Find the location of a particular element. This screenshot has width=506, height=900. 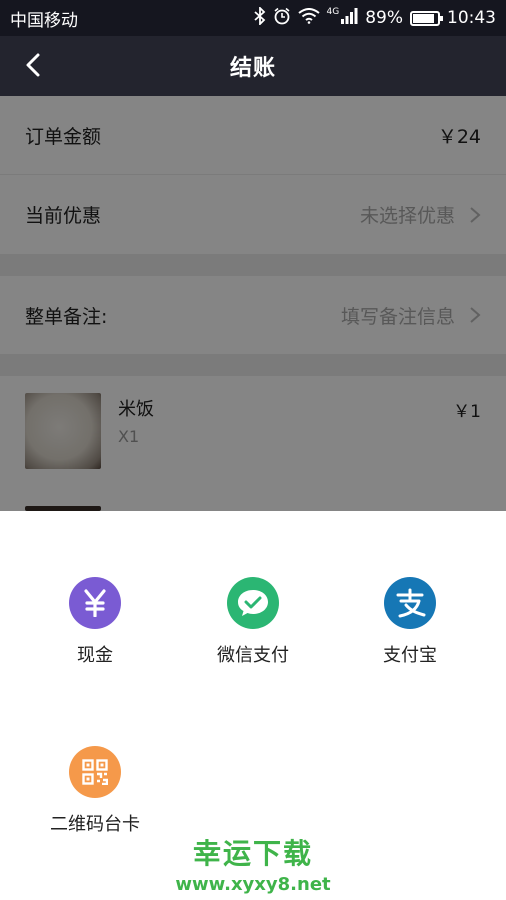

watermark-title: 幸运下载 is located at coordinates (252, 853).